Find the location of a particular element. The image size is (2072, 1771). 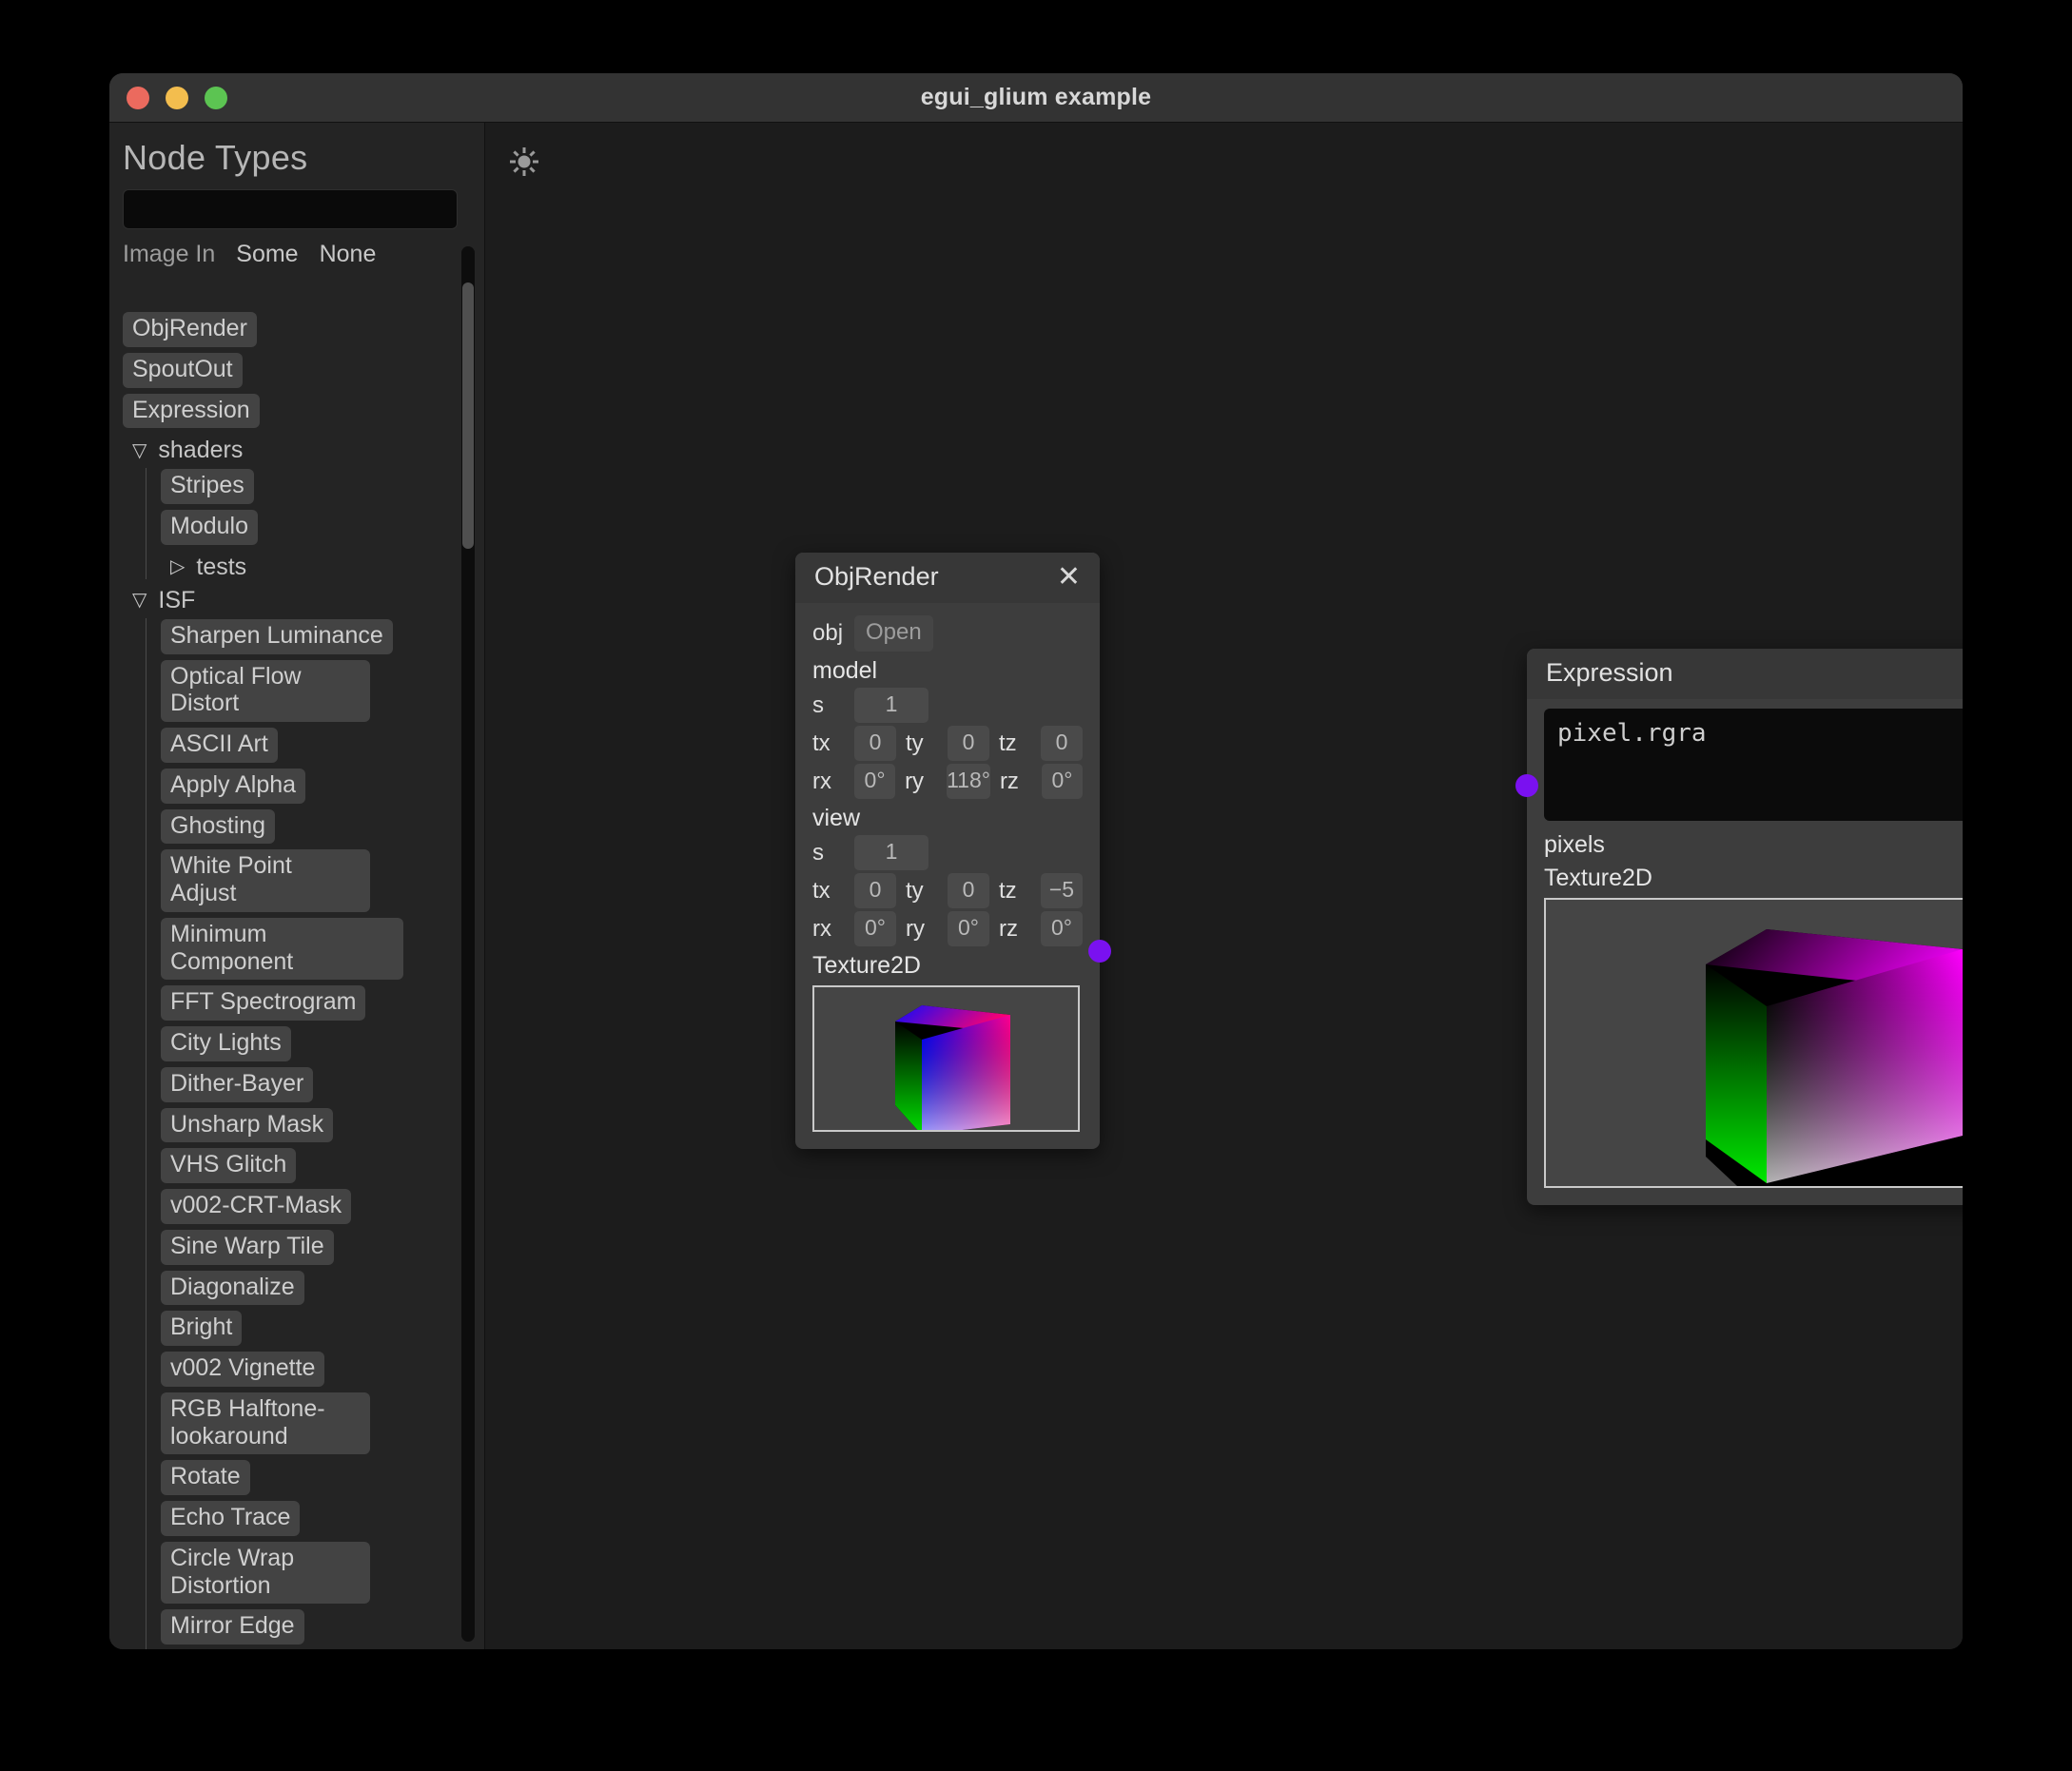

node-type-rgb-halftone-lookaround: RGB Halftone-lookaround is located at coordinates (265, 1423).